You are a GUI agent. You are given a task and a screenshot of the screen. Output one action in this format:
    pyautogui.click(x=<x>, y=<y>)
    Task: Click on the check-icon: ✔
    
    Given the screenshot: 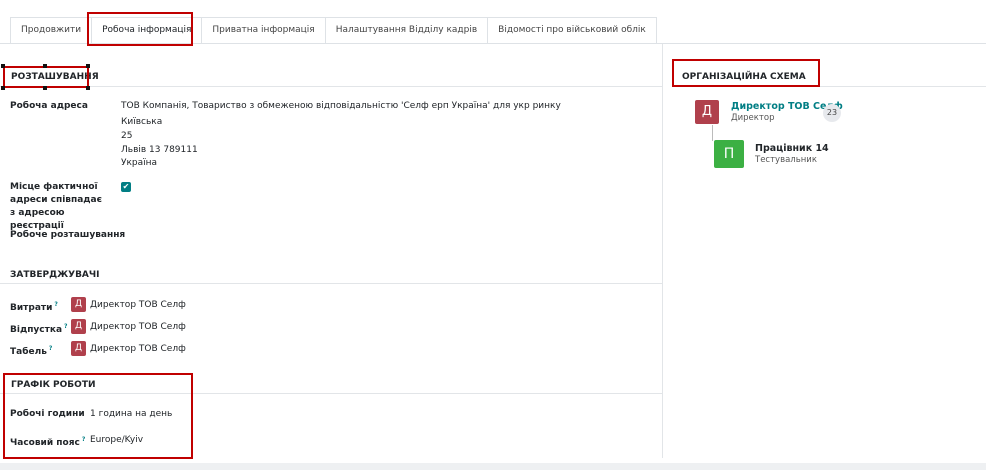 What is the action you would take?
    pyautogui.click(x=126, y=186)
    